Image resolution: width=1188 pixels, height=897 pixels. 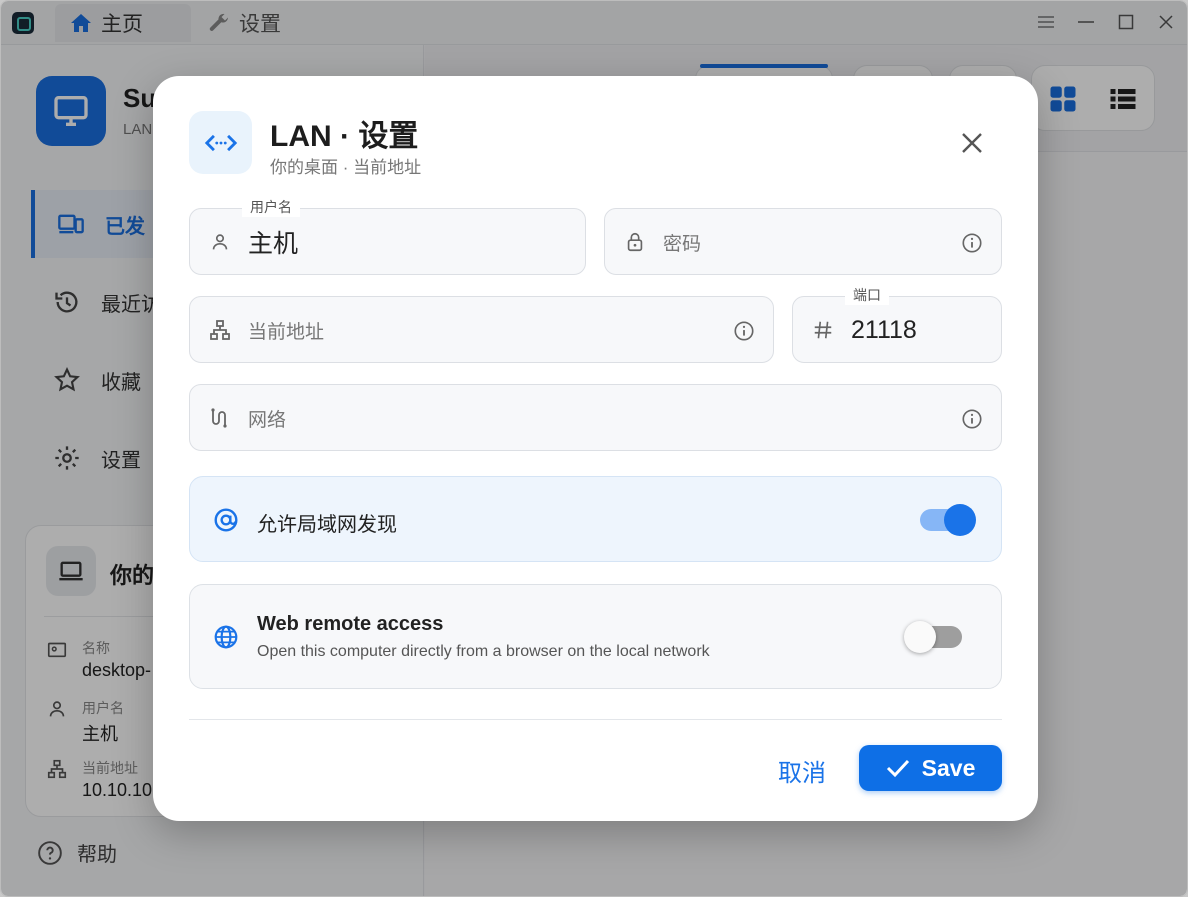 I want to click on username-label: 用户名, so click(x=271, y=207).